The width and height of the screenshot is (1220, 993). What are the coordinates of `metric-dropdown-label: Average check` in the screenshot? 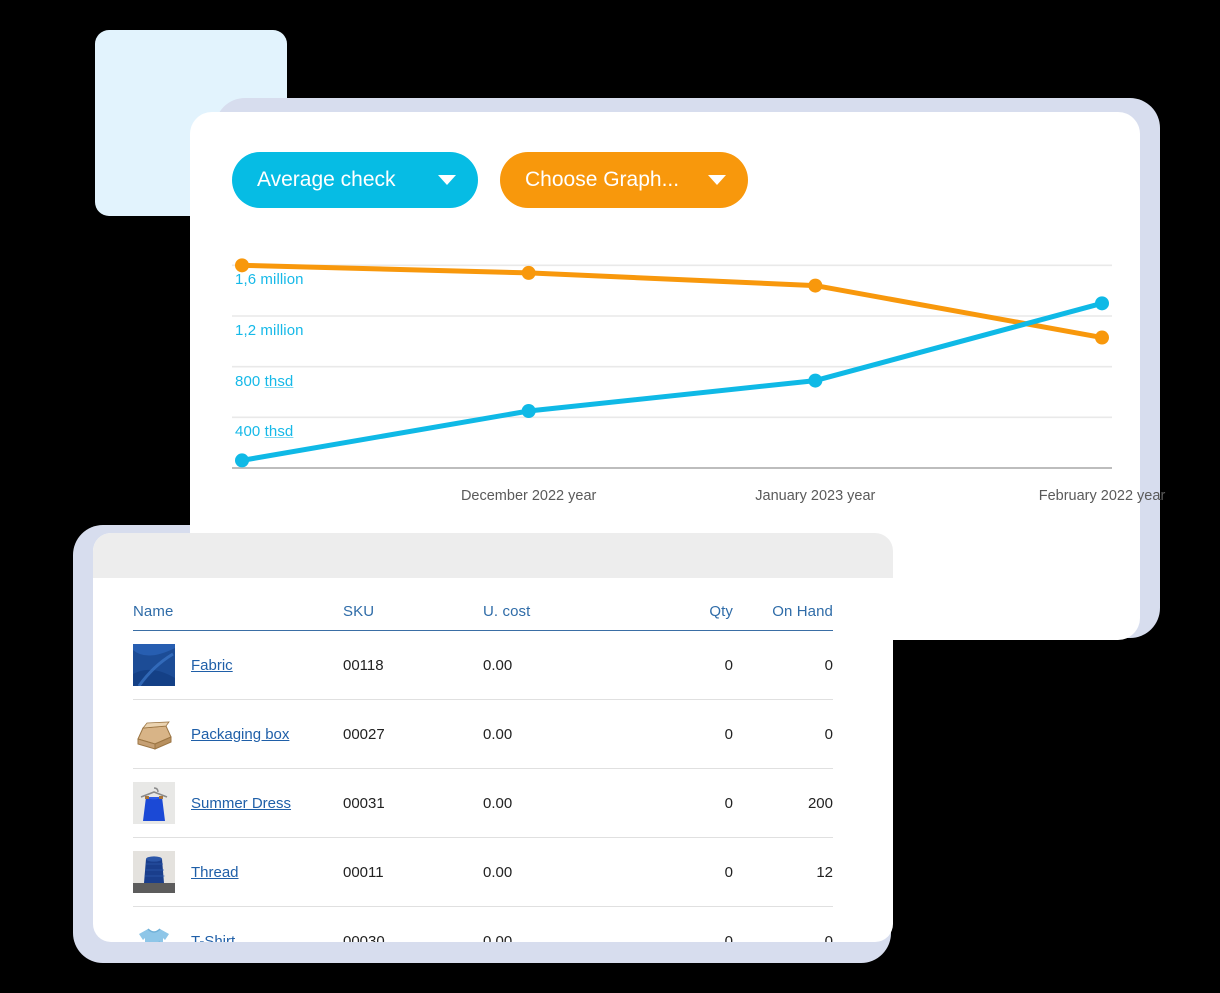 It's located at (326, 179).